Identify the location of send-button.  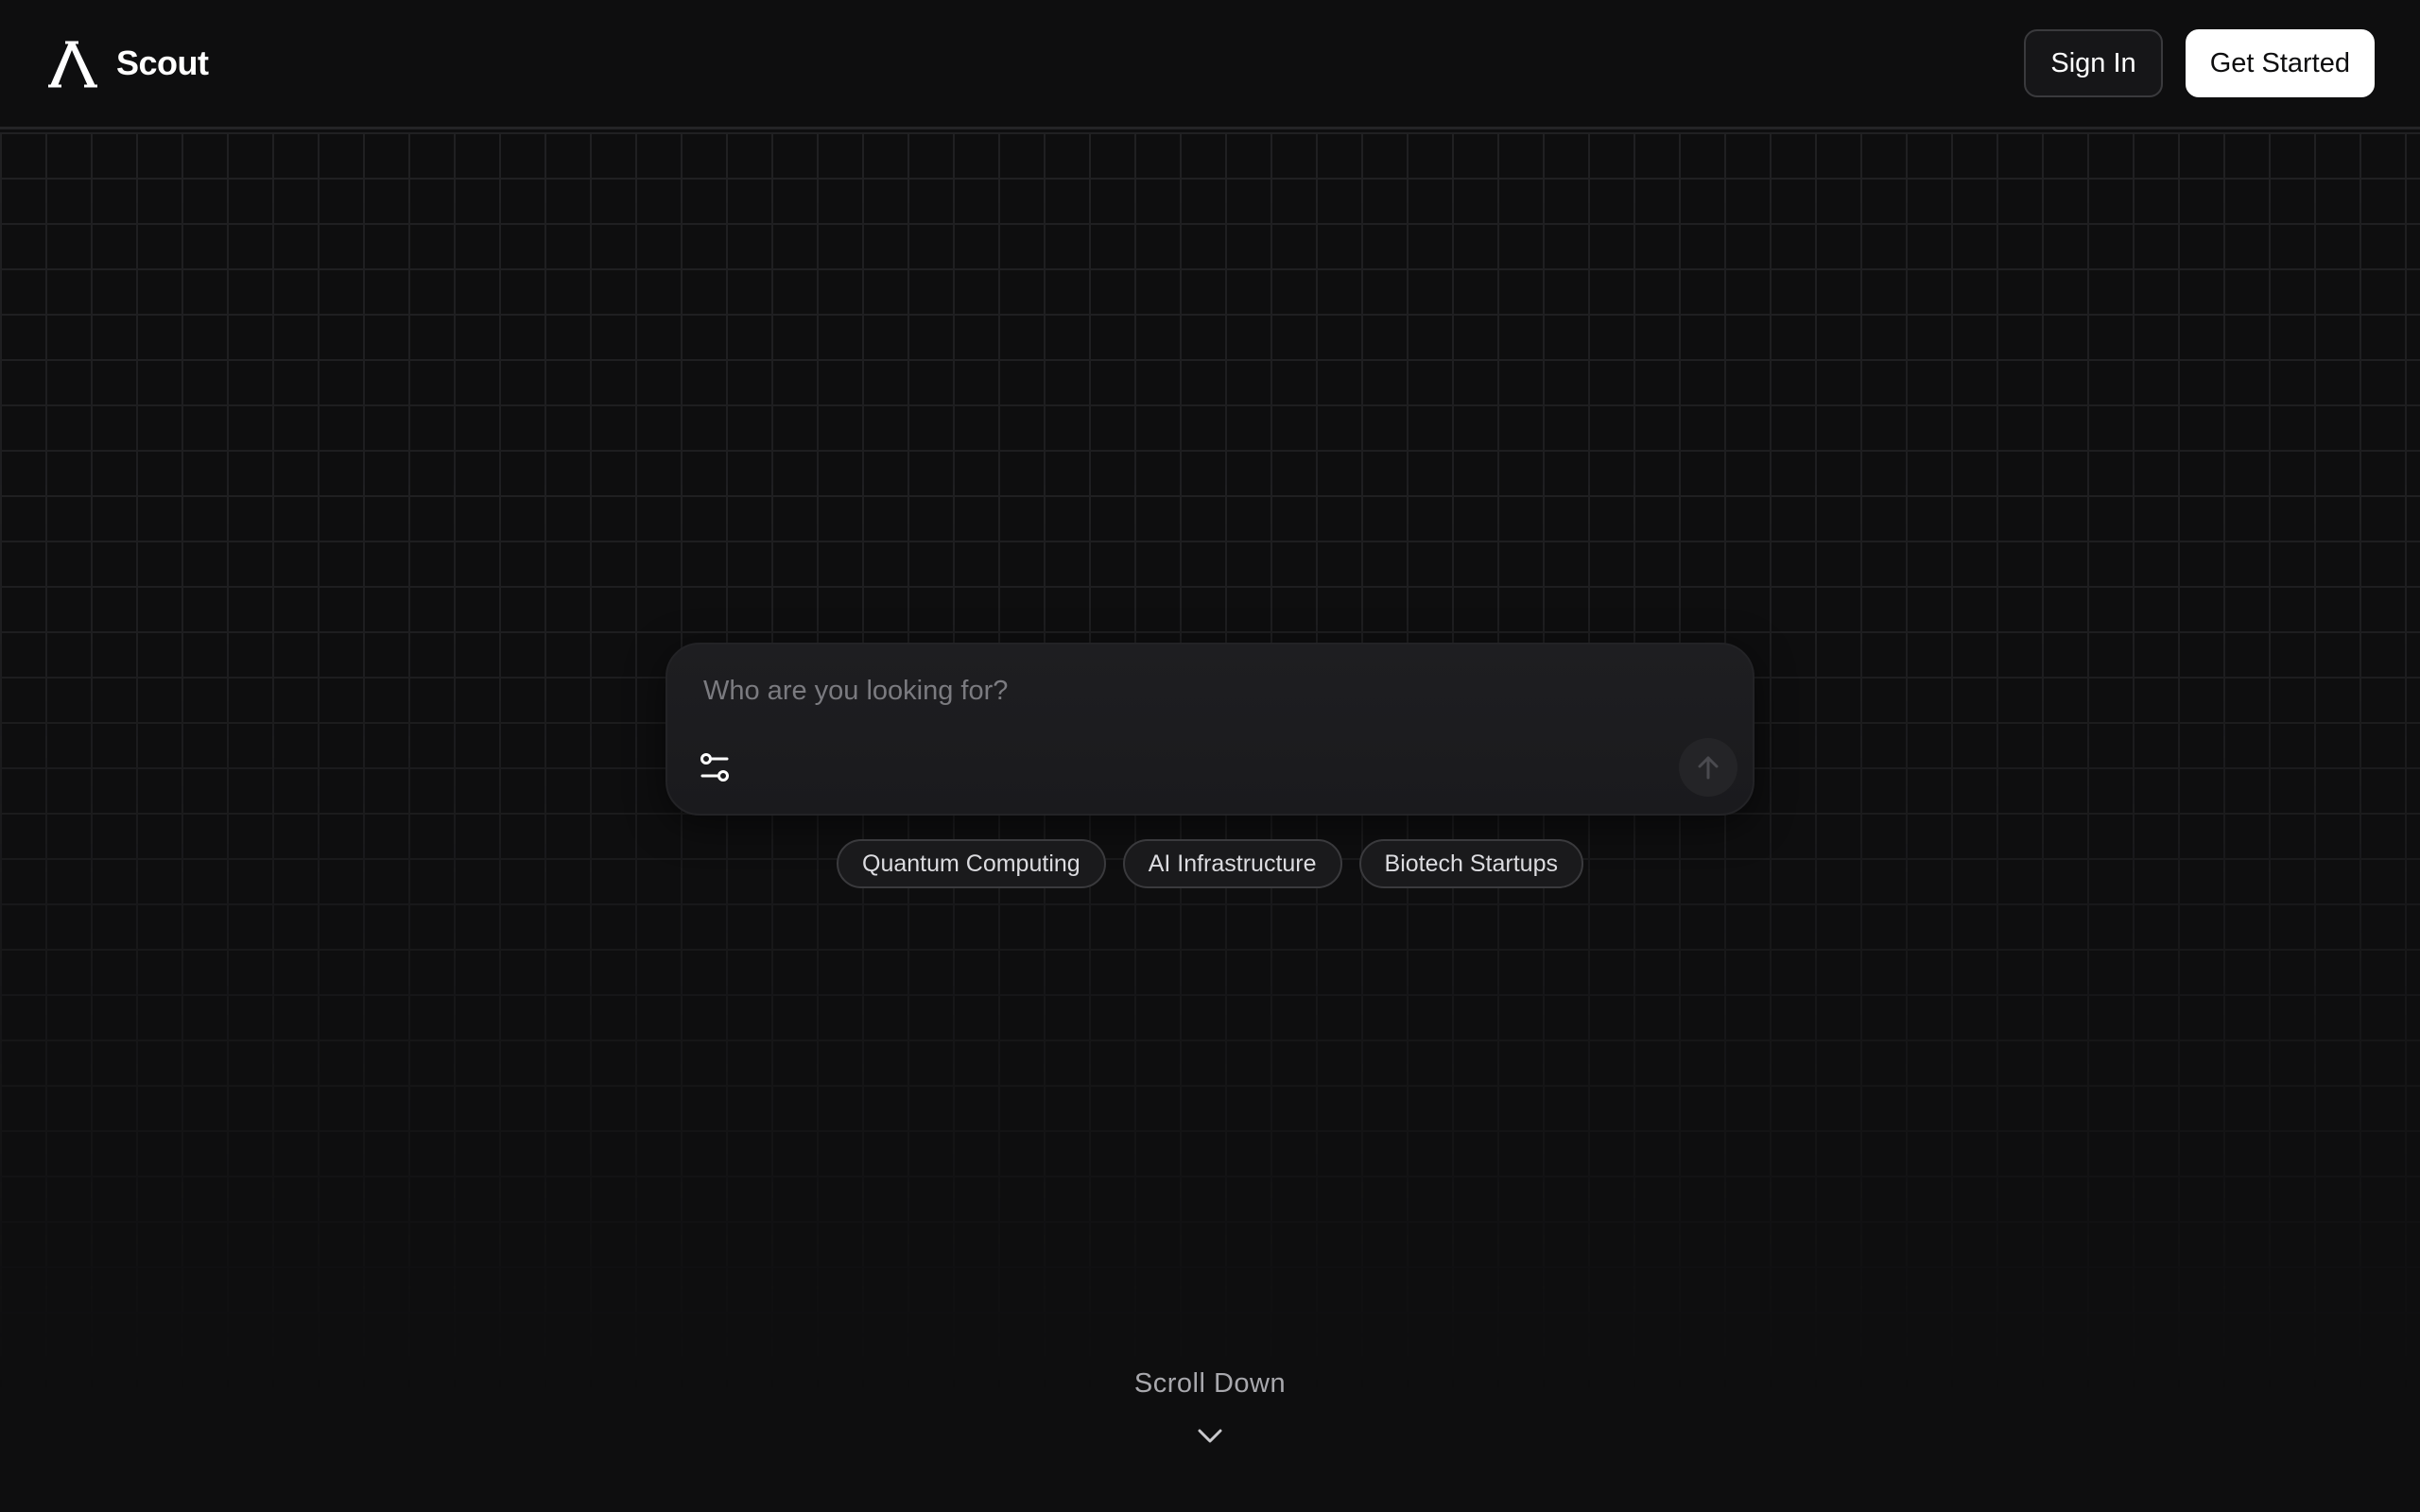
(1708, 767).